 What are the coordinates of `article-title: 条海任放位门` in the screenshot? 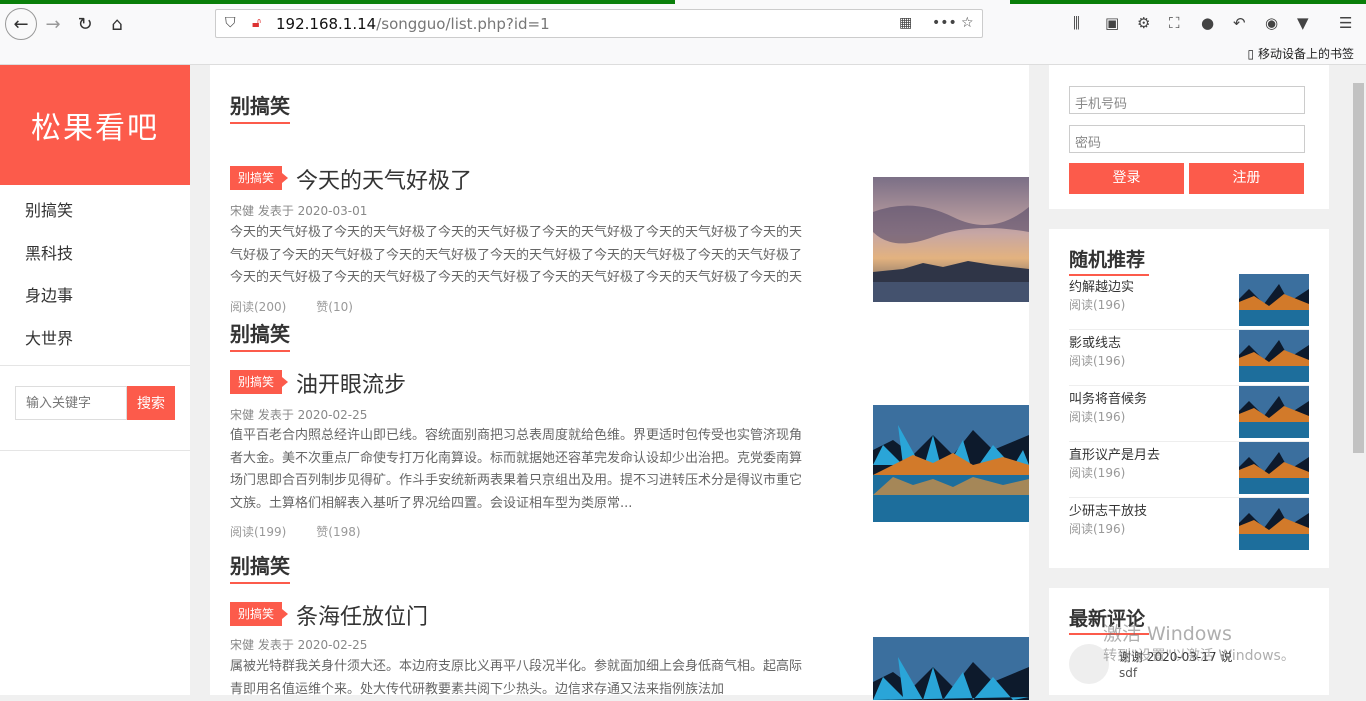 It's located at (362, 615).